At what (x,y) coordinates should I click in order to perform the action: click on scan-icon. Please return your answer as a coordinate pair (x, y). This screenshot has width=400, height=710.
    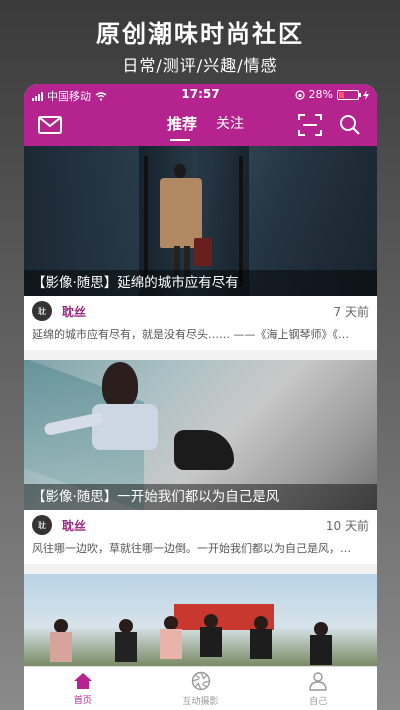
    Looking at the image, I should click on (310, 125).